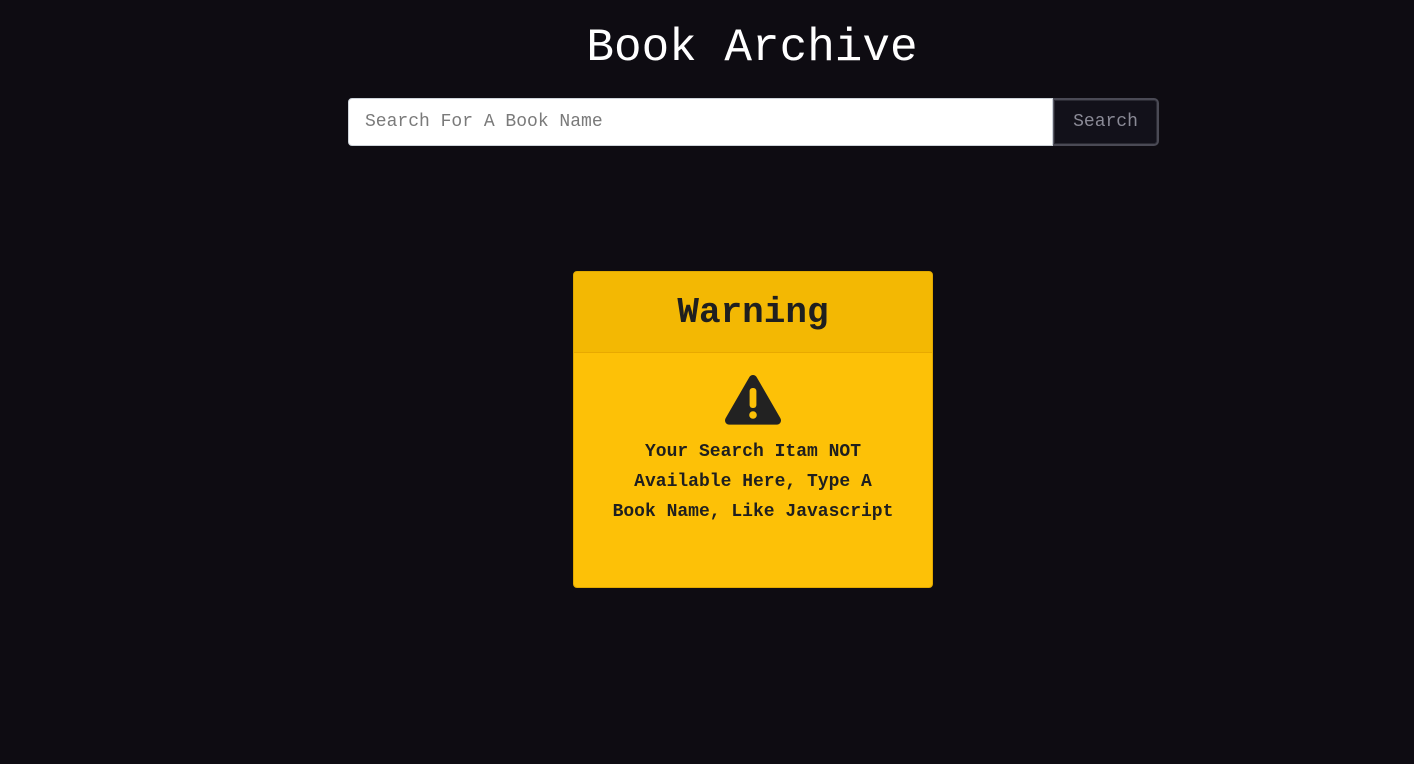  I want to click on warning-card-header: Warning, so click(753, 312).